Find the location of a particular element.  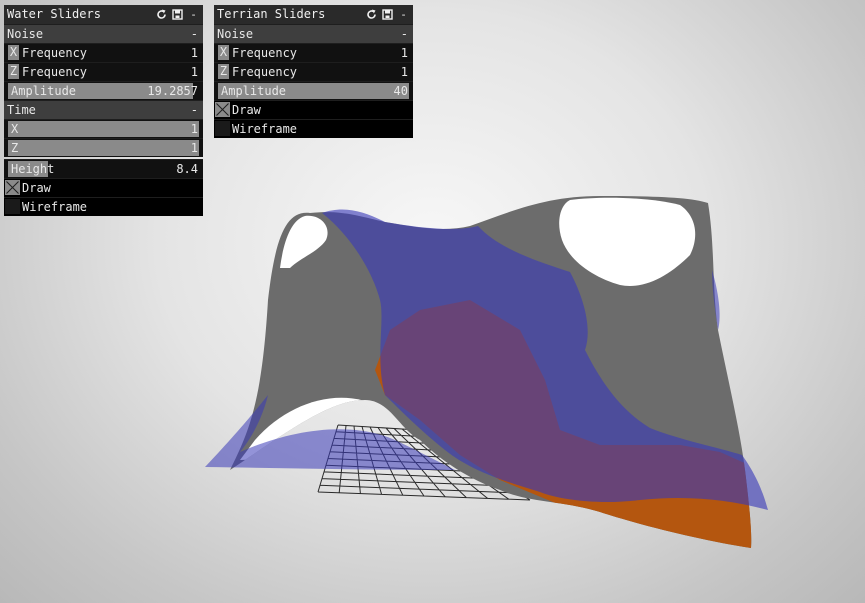

time-folder-header: Time - is located at coordinates (103, 109).